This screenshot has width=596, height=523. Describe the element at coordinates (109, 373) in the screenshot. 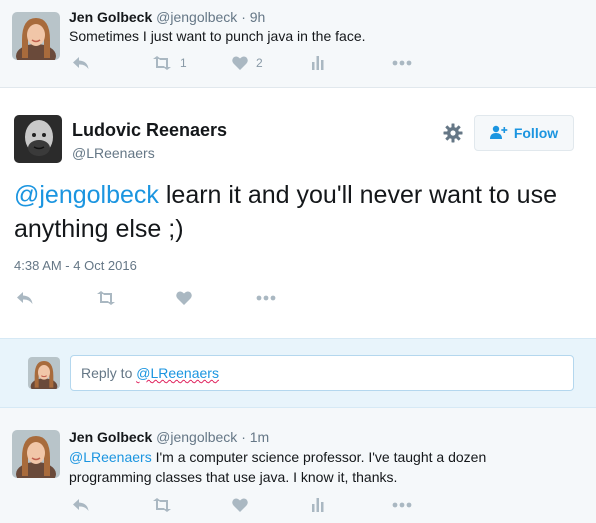

I see `reply-prefix: Reply to` at that location.